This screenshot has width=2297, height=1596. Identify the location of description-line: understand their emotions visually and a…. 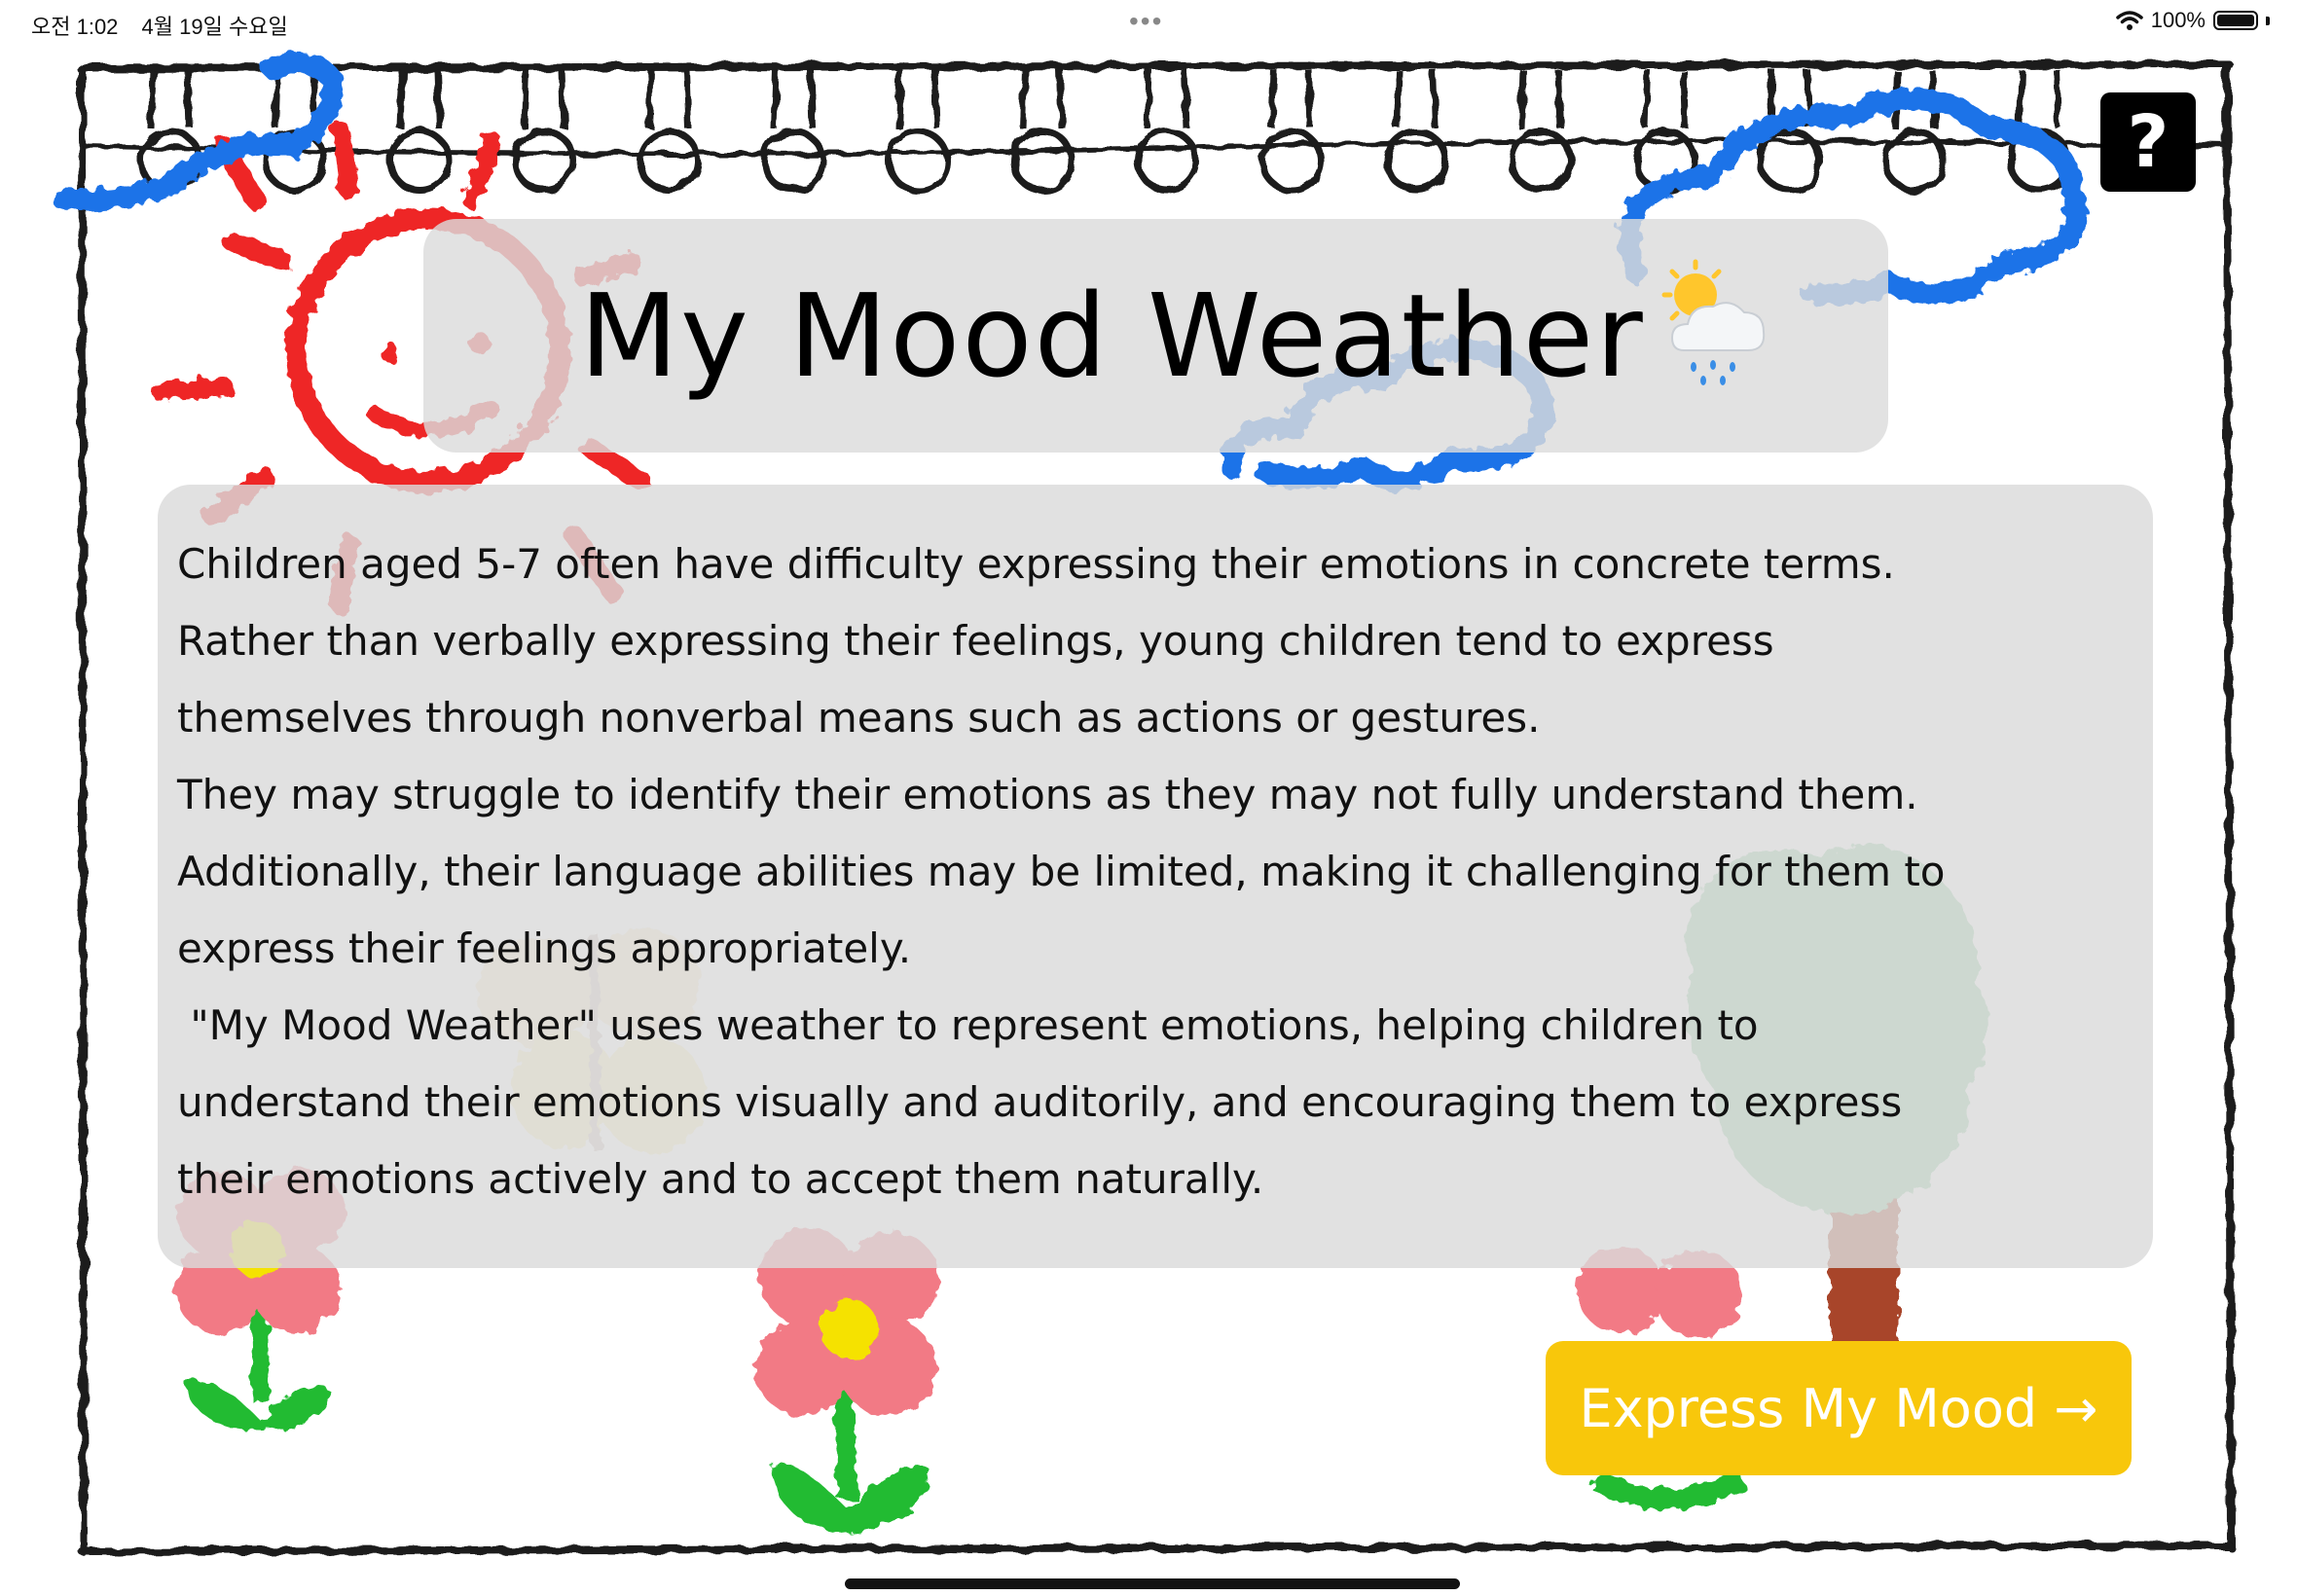
(1040, 1102).